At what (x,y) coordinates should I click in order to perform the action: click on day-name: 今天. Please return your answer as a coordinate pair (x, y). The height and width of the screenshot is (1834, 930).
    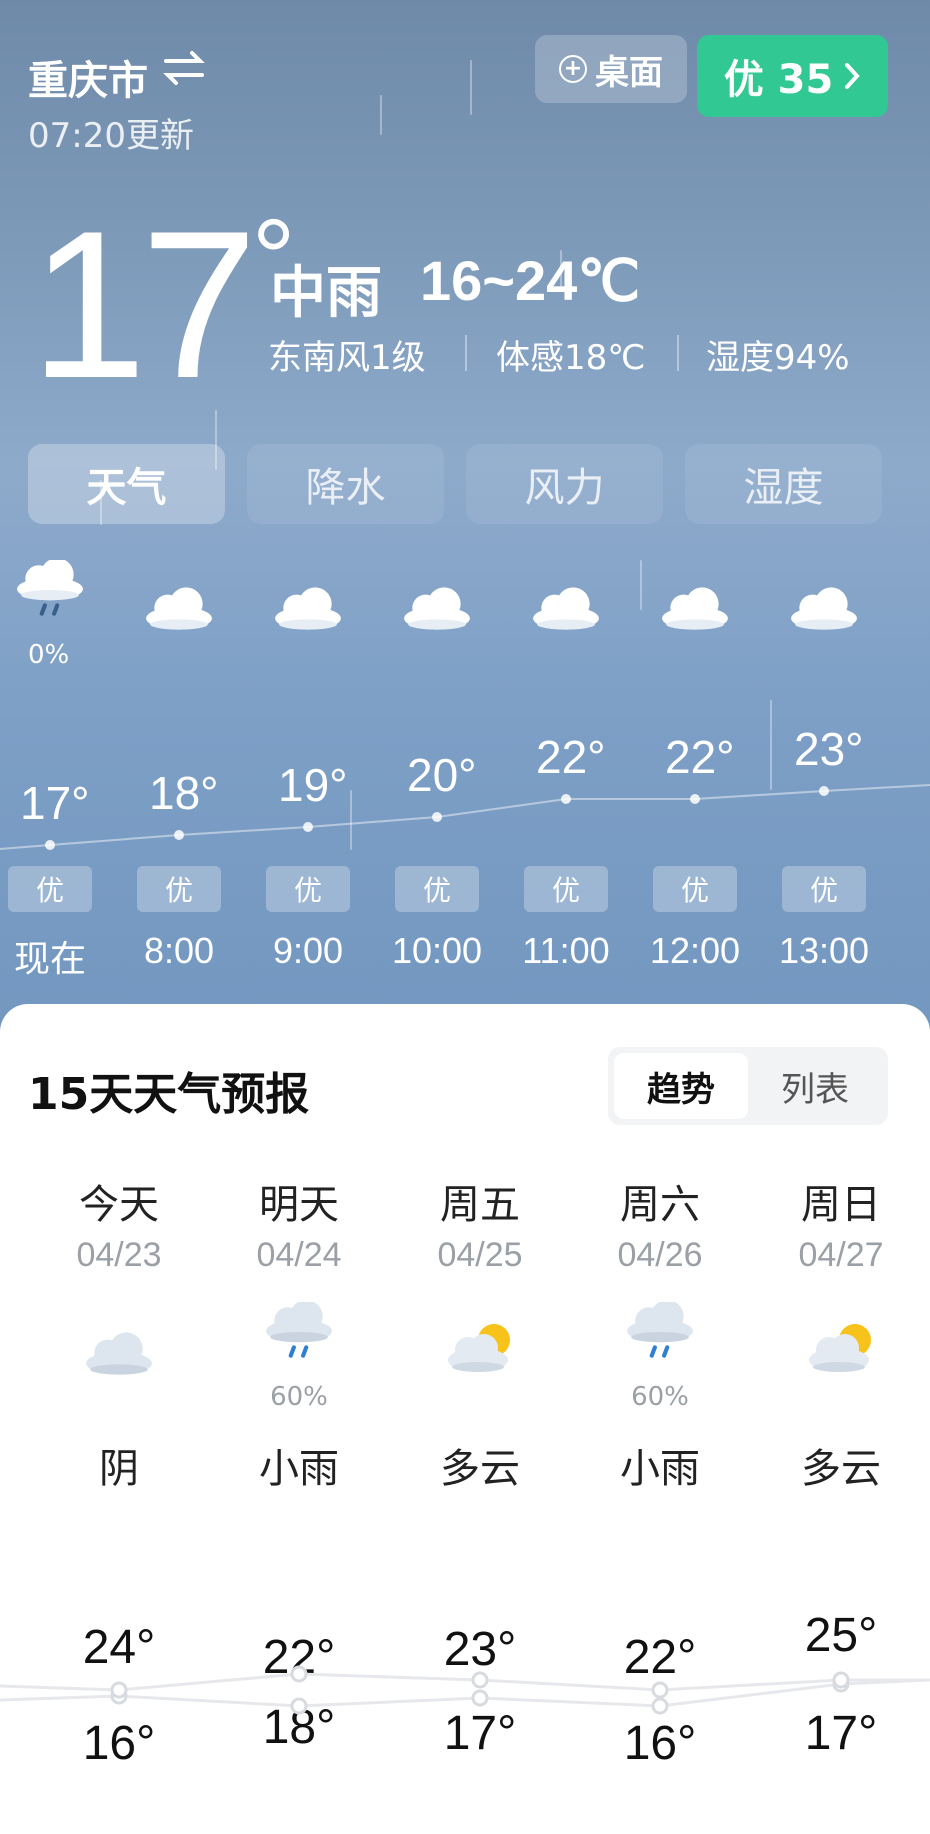
    Looking at the image, I should click on (119, 1205).